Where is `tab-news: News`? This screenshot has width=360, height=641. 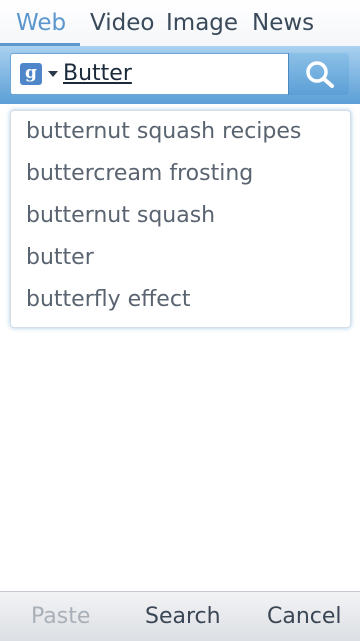
tab-news: News is located at coordinates (283, 23).